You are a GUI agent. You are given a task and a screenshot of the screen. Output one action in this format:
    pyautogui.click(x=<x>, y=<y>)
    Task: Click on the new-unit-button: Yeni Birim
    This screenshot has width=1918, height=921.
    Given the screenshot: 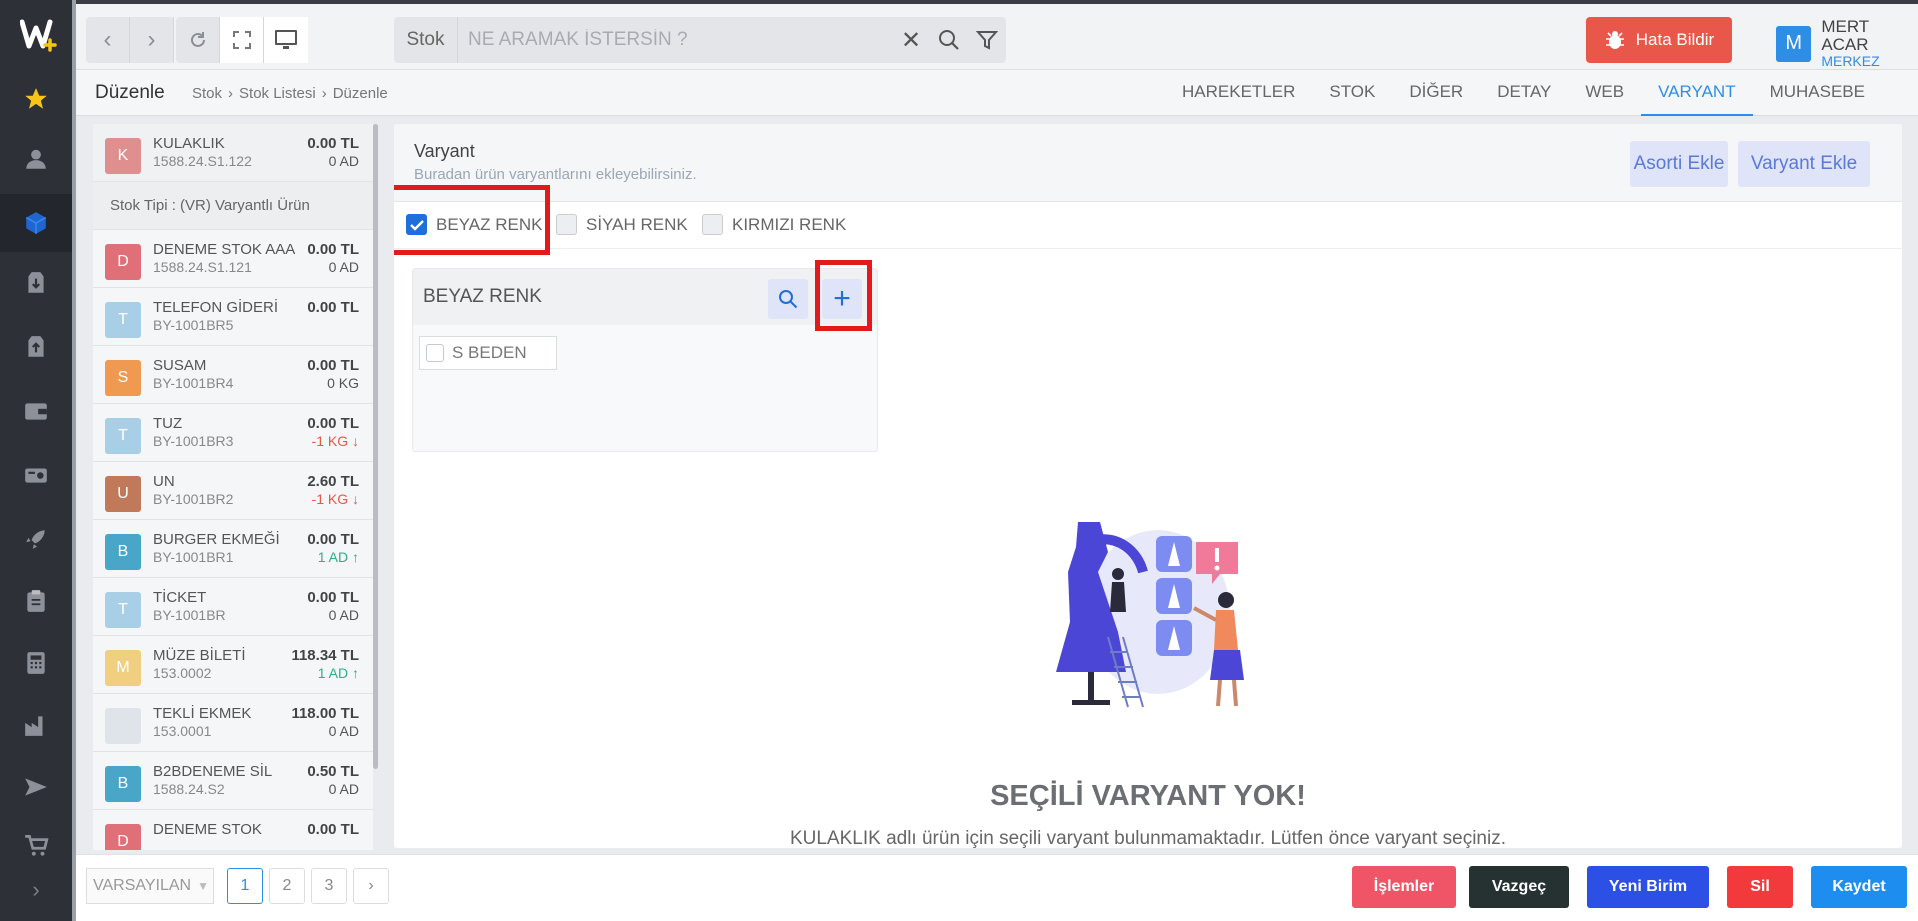 What is the action you would take?
    pyautogui.click(x=1648, y=887)
    